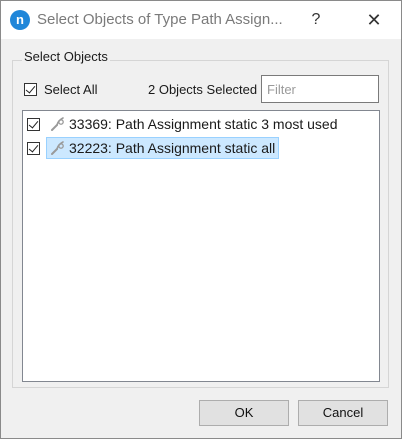 This screenshot has height=439, width=402. What do you see at coordinates (244, 413) in the screenshot?
I see `ok-button: OK` at bounding box center [244, 413].